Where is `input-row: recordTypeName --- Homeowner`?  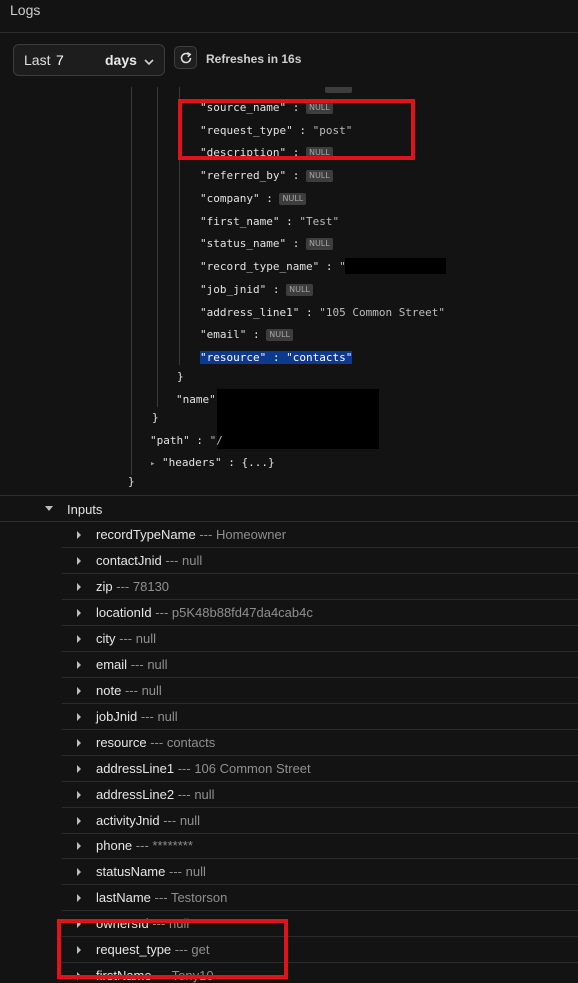 input-row: recordTypeName --- Homeowner is located at coordinates (320, 535).